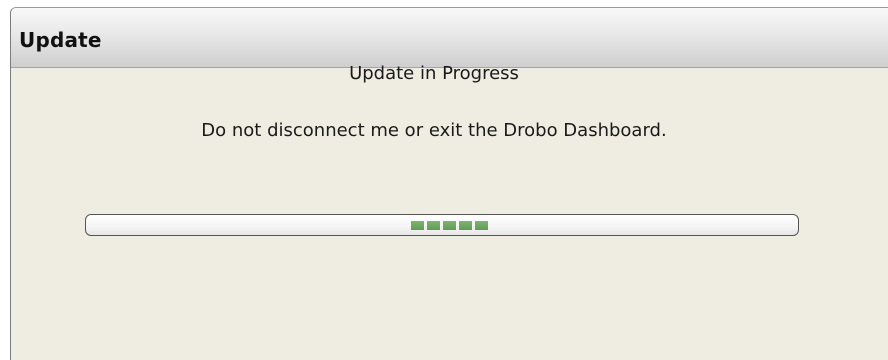  Describe the element at coordinates (434, 73) in the screenshot. I see `status-heading: Update in Progress` at that location.